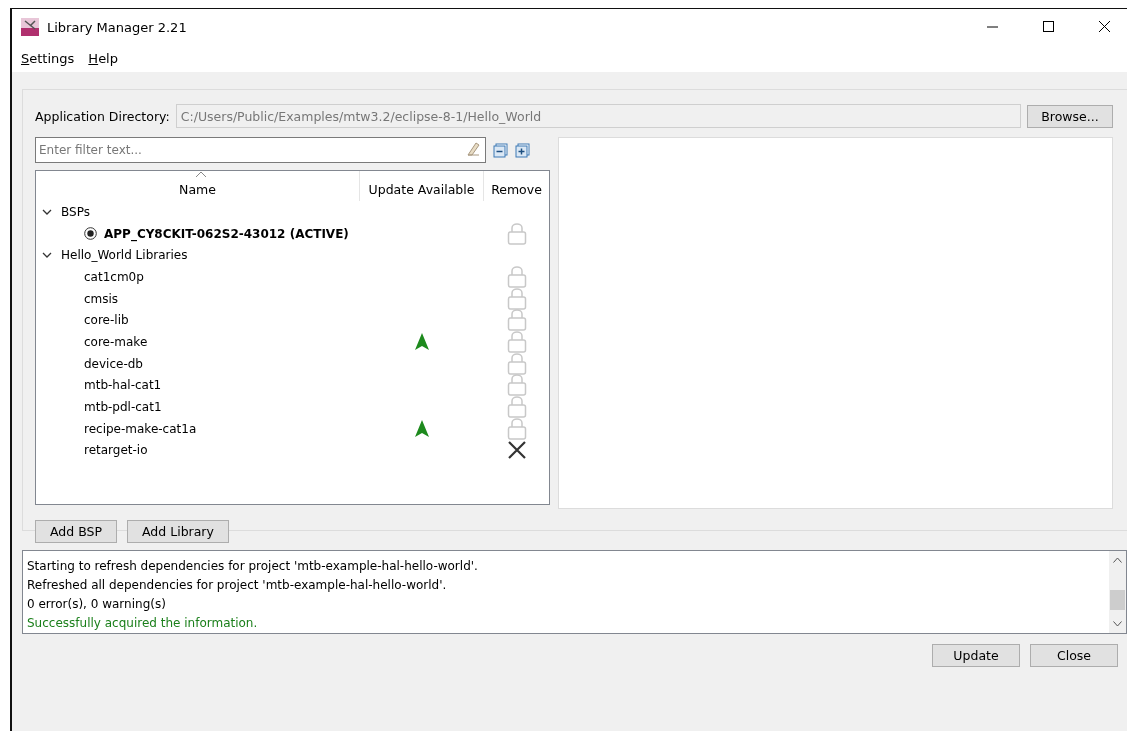  What do you see at coordinates (76, 531) in the screenshot?
I see `add-button: Add BSP` at bounding box center [76, 531].